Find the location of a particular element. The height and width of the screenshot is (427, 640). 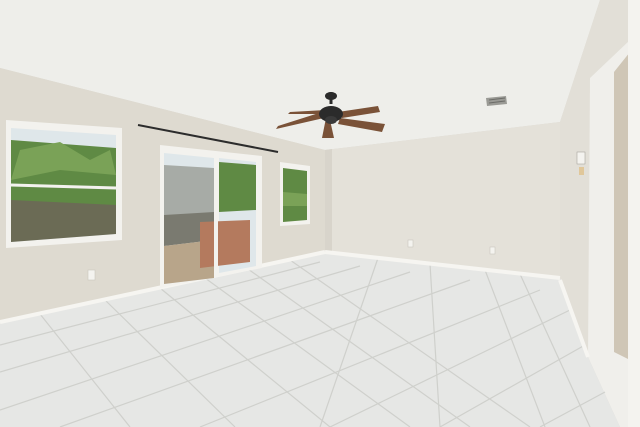

doorway-frame is located at coordinates (634, 213).